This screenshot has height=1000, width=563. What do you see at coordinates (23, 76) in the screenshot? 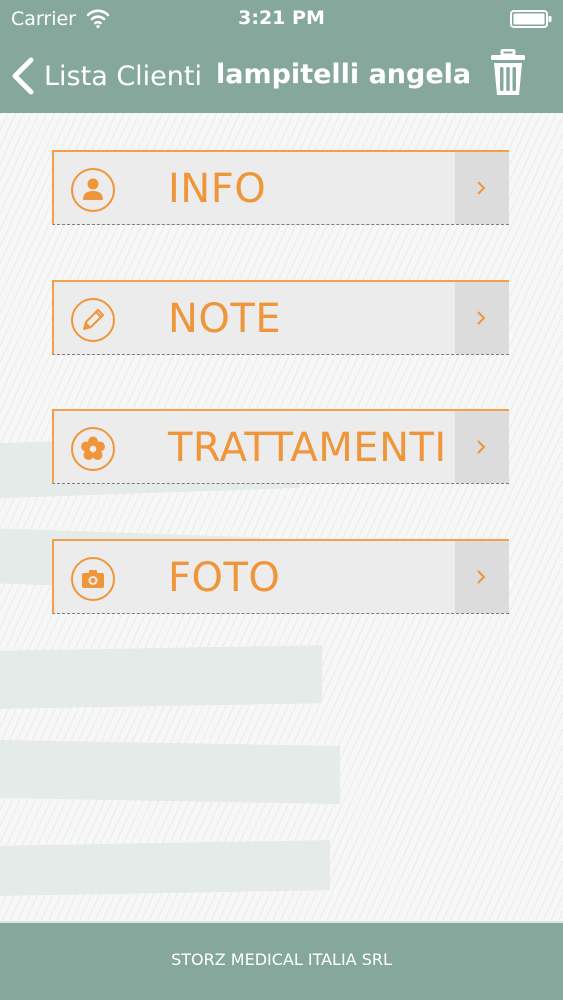
I see `chevron-left-icon` at bounding box center [23, 76].